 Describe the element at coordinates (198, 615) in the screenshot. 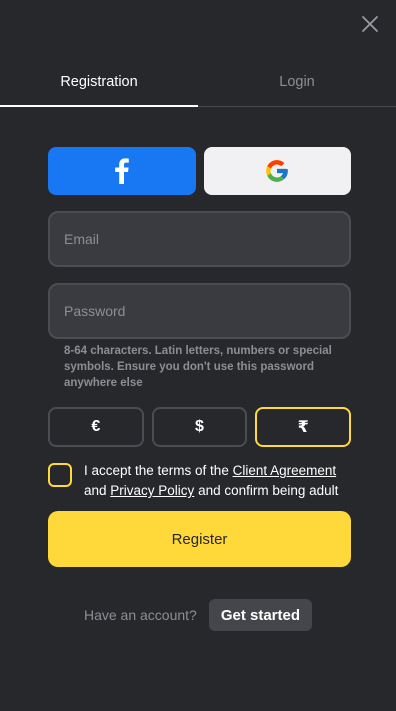

I see `footer: Have an account? Get started` at that location.